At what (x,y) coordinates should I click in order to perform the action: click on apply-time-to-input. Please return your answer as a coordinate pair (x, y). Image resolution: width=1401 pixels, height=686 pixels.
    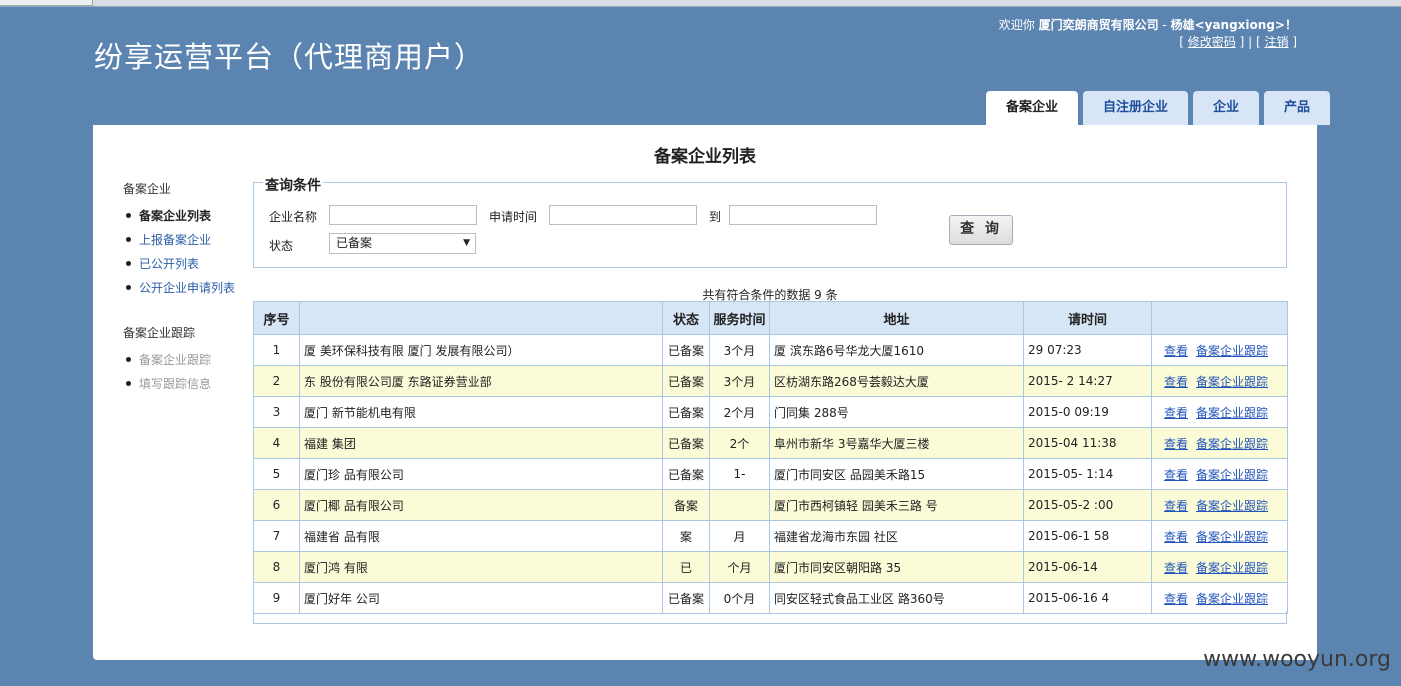
    Looking at the image, I should click on (803, 215).